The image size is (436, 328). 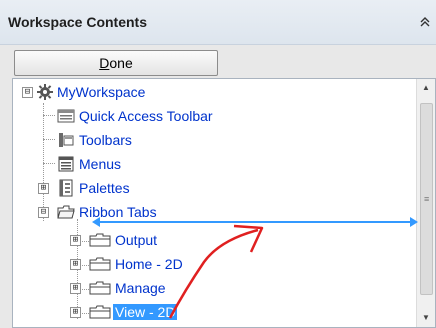 I want to click on grip-icon: ≡, so click(x=427, y=199).